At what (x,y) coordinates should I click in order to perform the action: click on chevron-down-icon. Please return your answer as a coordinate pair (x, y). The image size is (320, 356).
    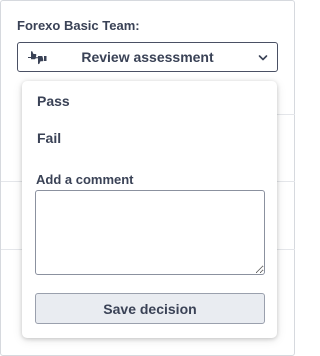
    Looking at the image, I should click on (263, 58).